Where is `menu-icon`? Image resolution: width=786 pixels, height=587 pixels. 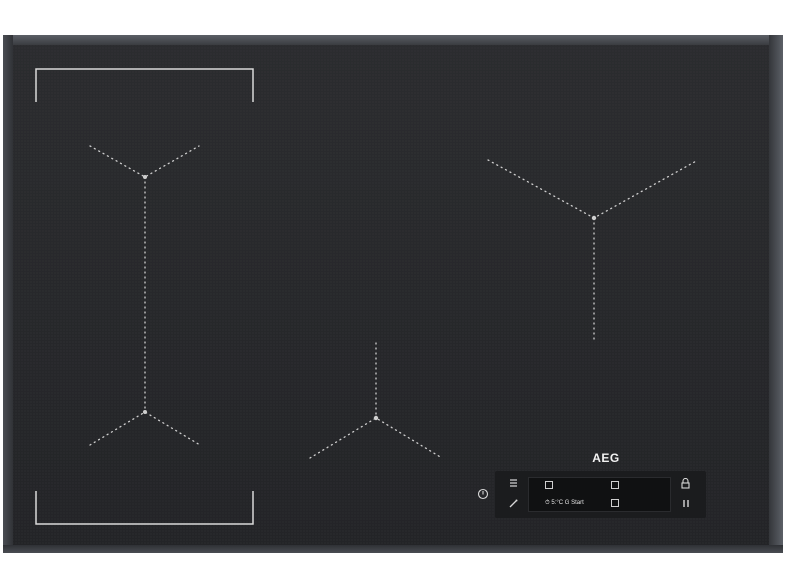 menu-icon is located at coordinates (513, 483).